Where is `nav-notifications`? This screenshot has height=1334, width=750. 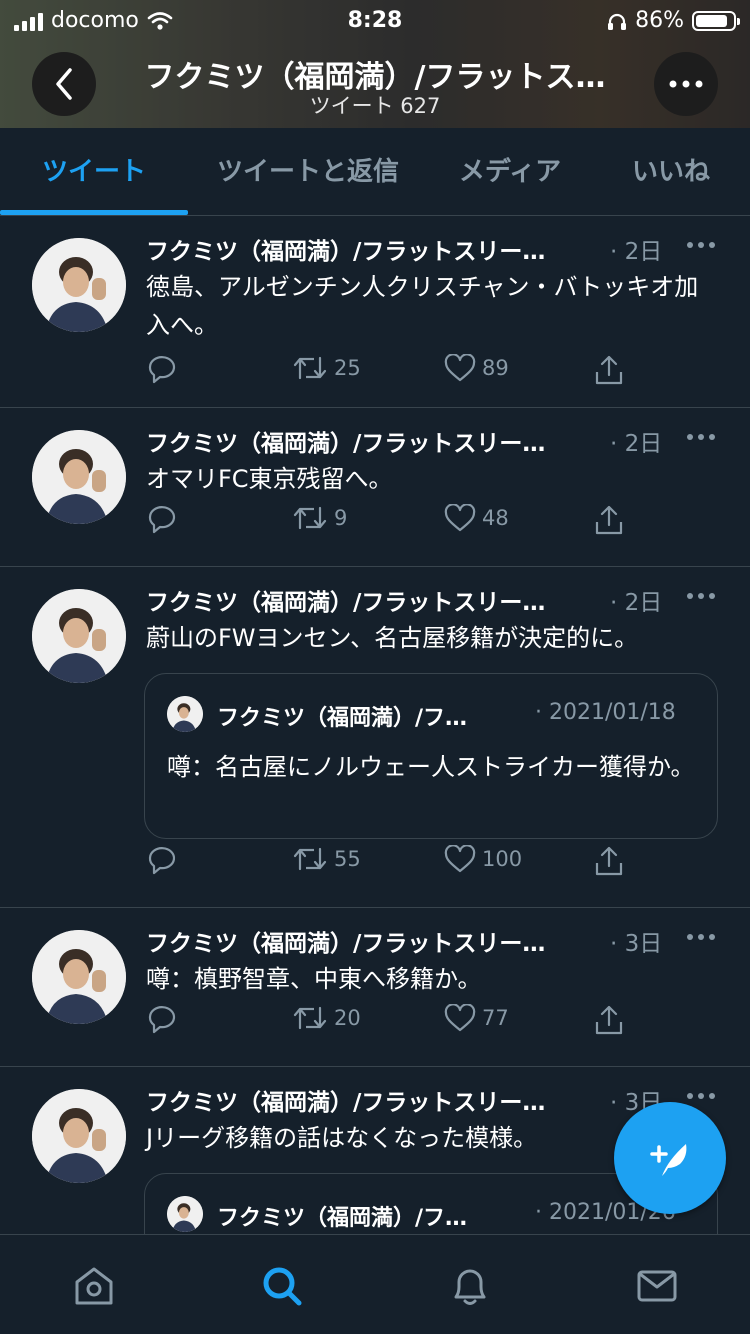 nav-notifications is located at coordinates (470, 1286).